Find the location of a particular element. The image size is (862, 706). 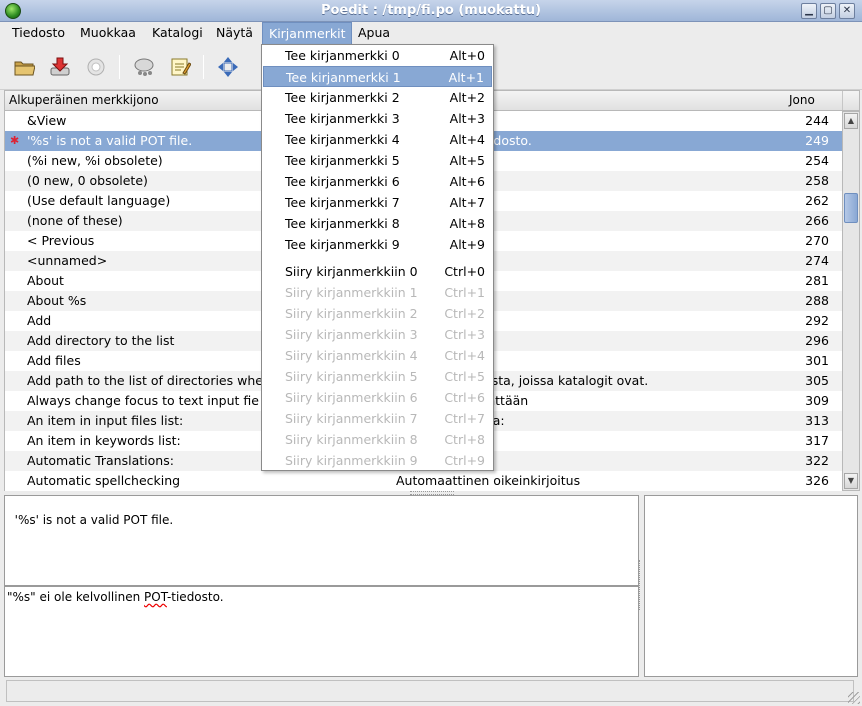

translation-input: "%s" ei ole kelvollinen POT-tiedosto. is located at coordinates (321, 631).